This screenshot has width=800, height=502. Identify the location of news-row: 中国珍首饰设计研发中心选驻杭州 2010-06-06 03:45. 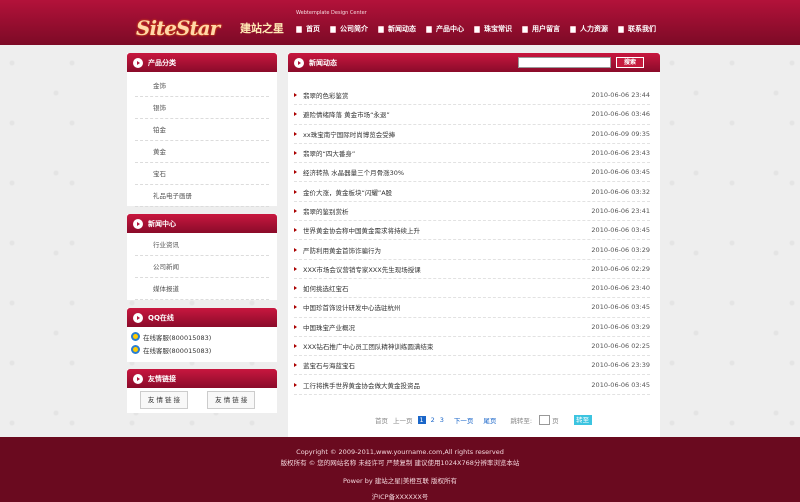
(472, 308).